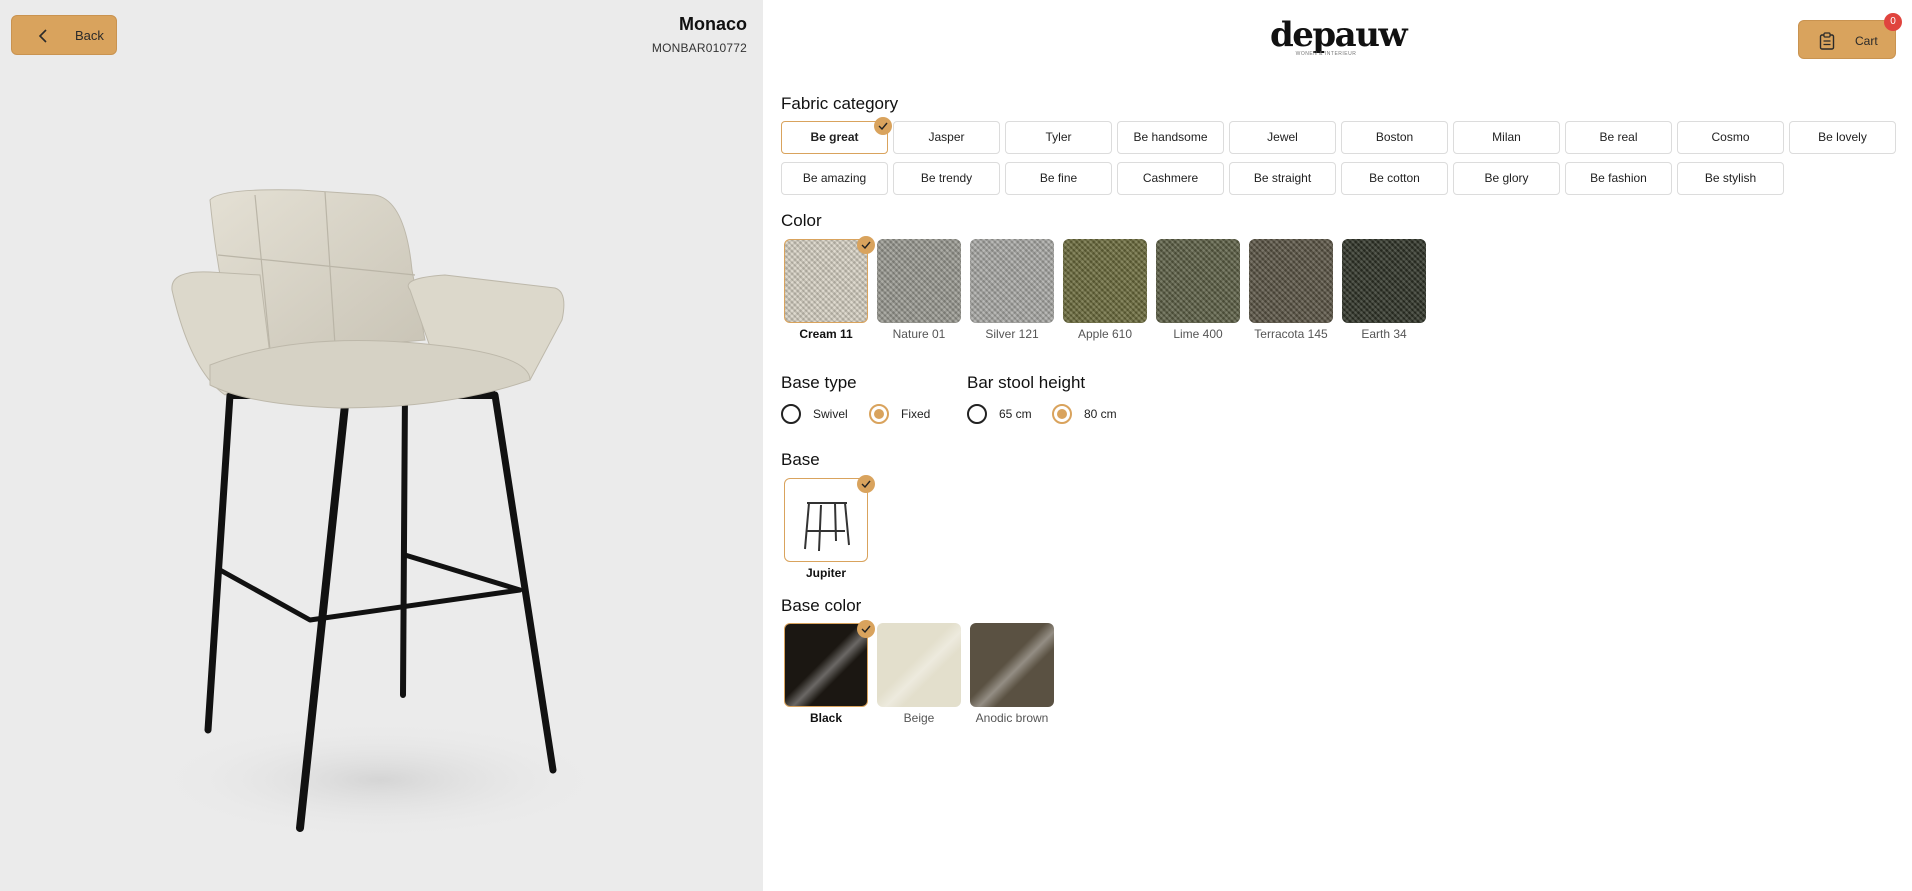 This screenshot has width=1912, height=891. I want to click on fabric-chip: Be great, so click(834, 137).